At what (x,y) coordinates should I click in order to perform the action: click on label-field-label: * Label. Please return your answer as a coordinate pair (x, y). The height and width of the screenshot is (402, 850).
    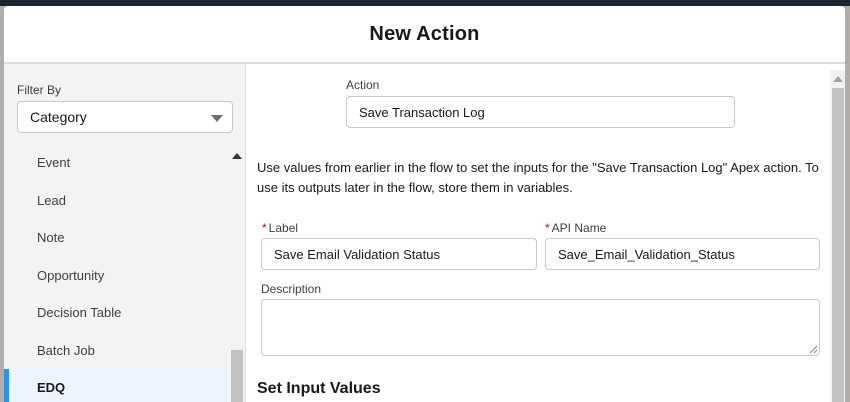
    Looking at the image, I should click on (280, 228).